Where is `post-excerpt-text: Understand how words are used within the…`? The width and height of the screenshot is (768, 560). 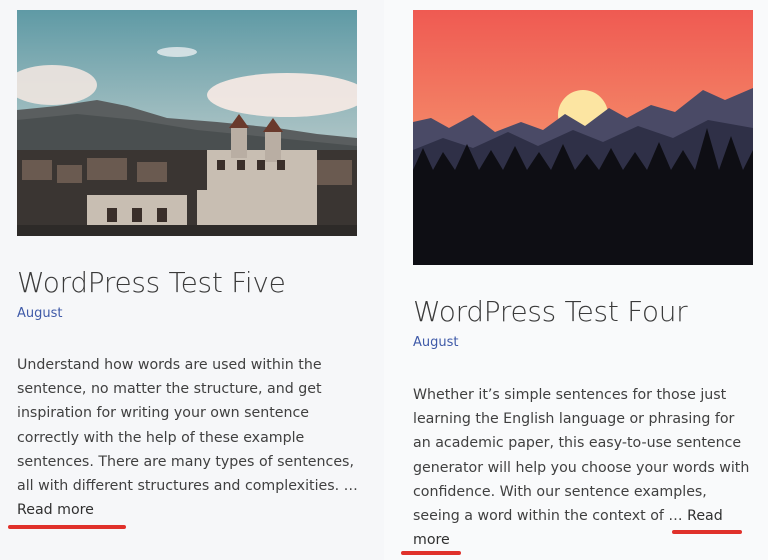 post-excerpt-text: Understand how words are used within the… is located at coordinates (187, 426).